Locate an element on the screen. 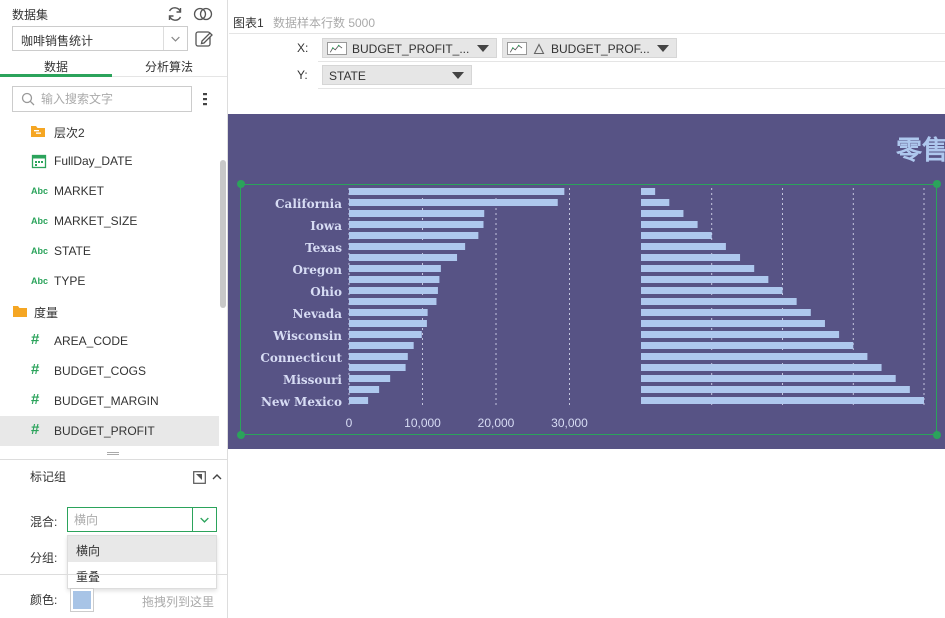 This screenshot has height=618, width=945. y-tick-label: Texas is located at coordinates (323, 248).